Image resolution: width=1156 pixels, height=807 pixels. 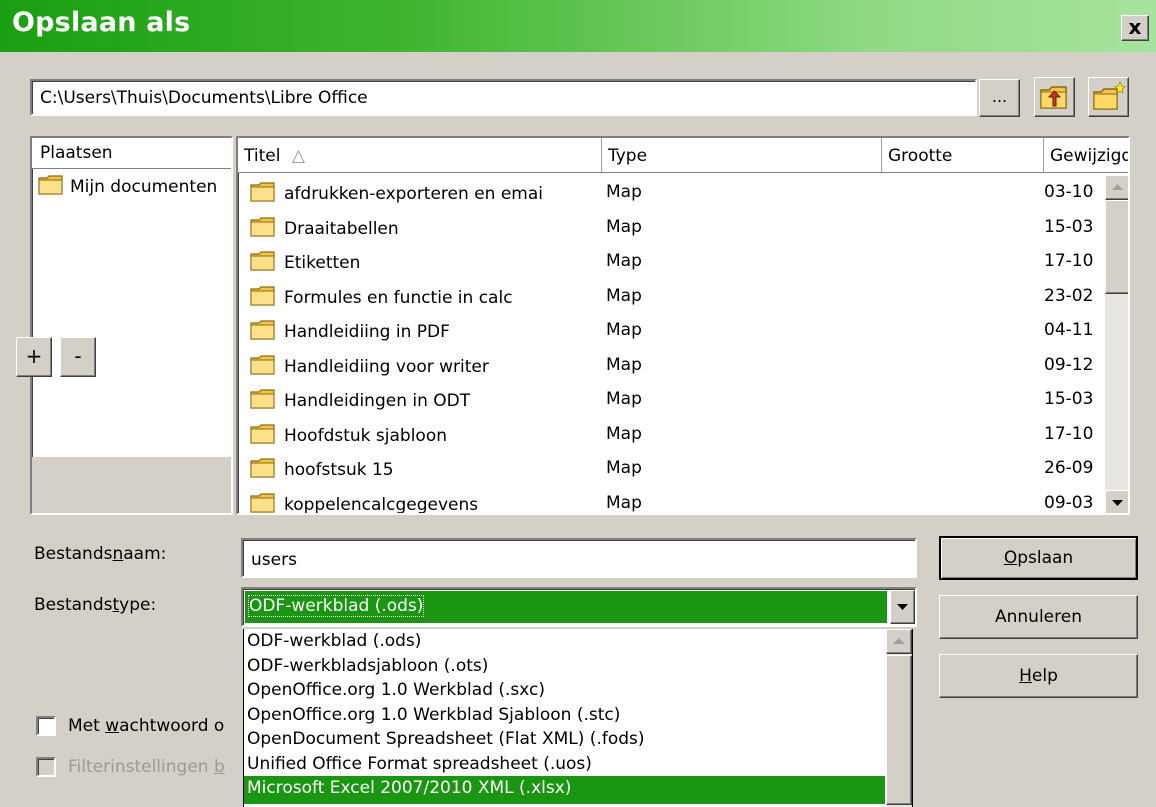 What do you see at coordinates (274, 560) in the screenshot?
I see `filename-value: users` at bounding box center [274, 560].